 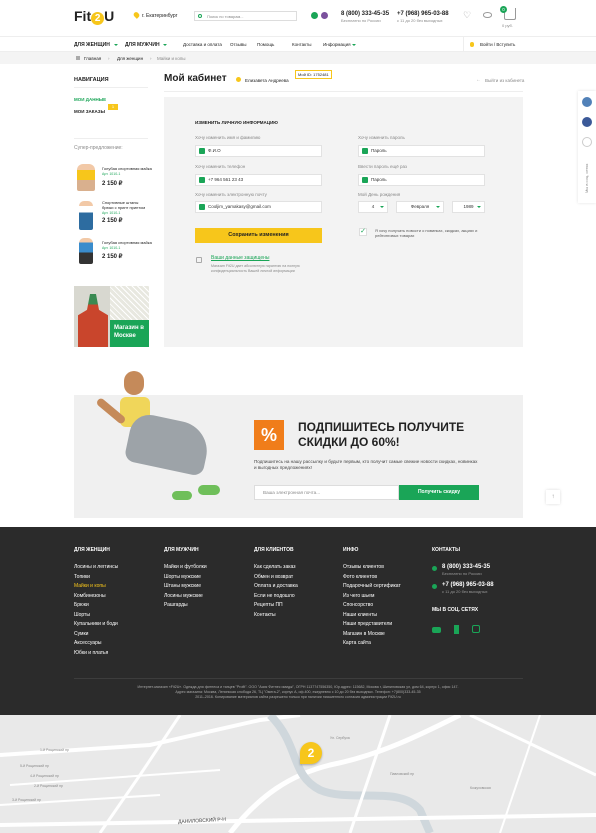 I want to click on product-image, so click(x=86, y=177).